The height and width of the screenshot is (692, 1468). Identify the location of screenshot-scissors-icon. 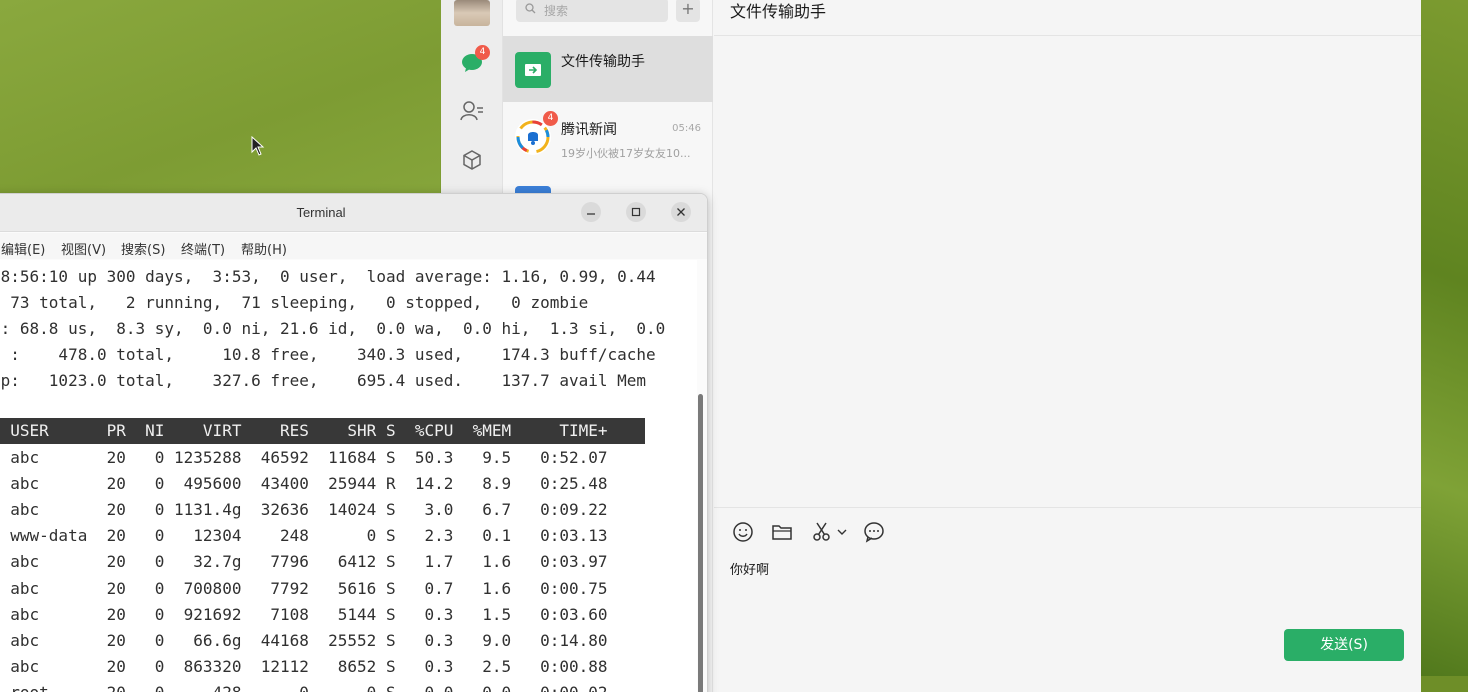
(822, 532).